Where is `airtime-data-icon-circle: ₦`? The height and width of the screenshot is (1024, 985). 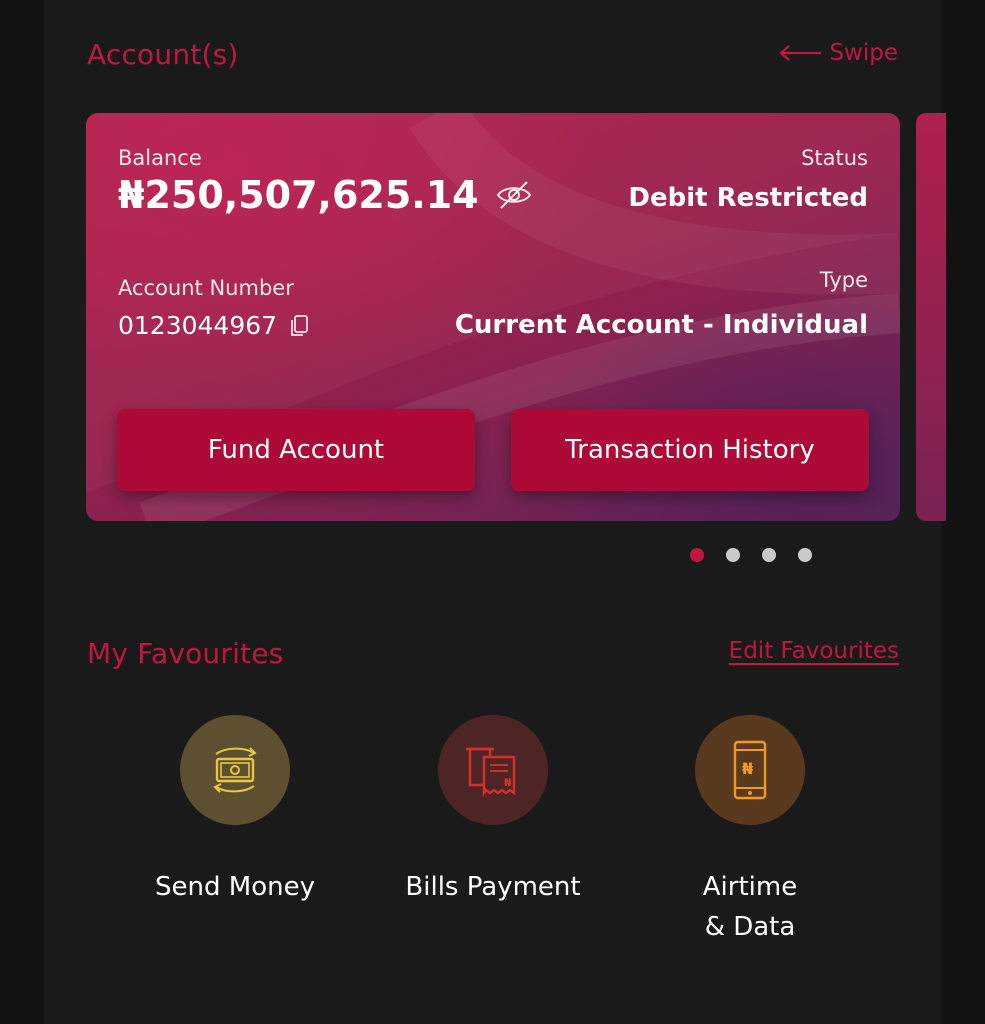
airtime-data-icon-circle: ₦ is located at coordinates (750, 770).